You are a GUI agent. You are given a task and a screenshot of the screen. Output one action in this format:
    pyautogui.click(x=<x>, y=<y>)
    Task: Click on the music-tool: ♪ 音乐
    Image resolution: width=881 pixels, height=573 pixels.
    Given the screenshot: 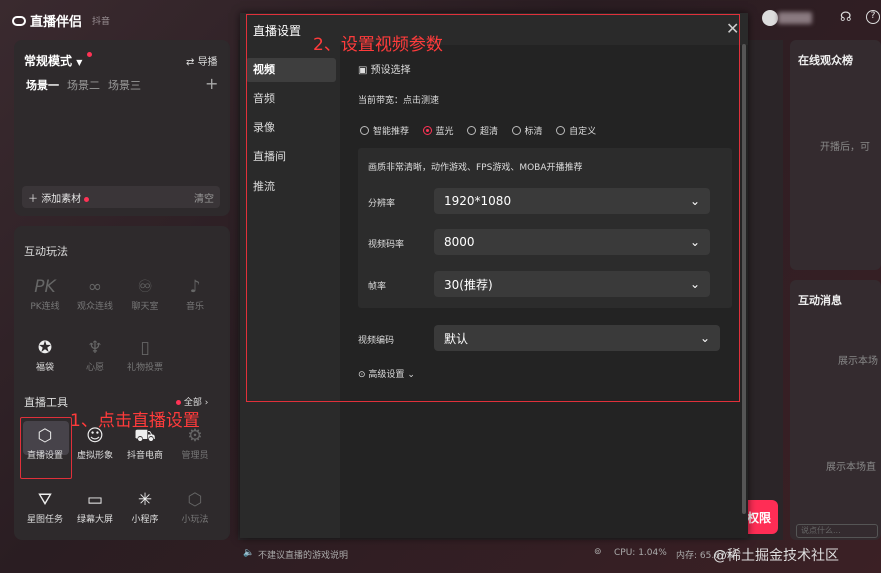 What is the action you would take?
    pyautogui.click(x=195, y=293)
    